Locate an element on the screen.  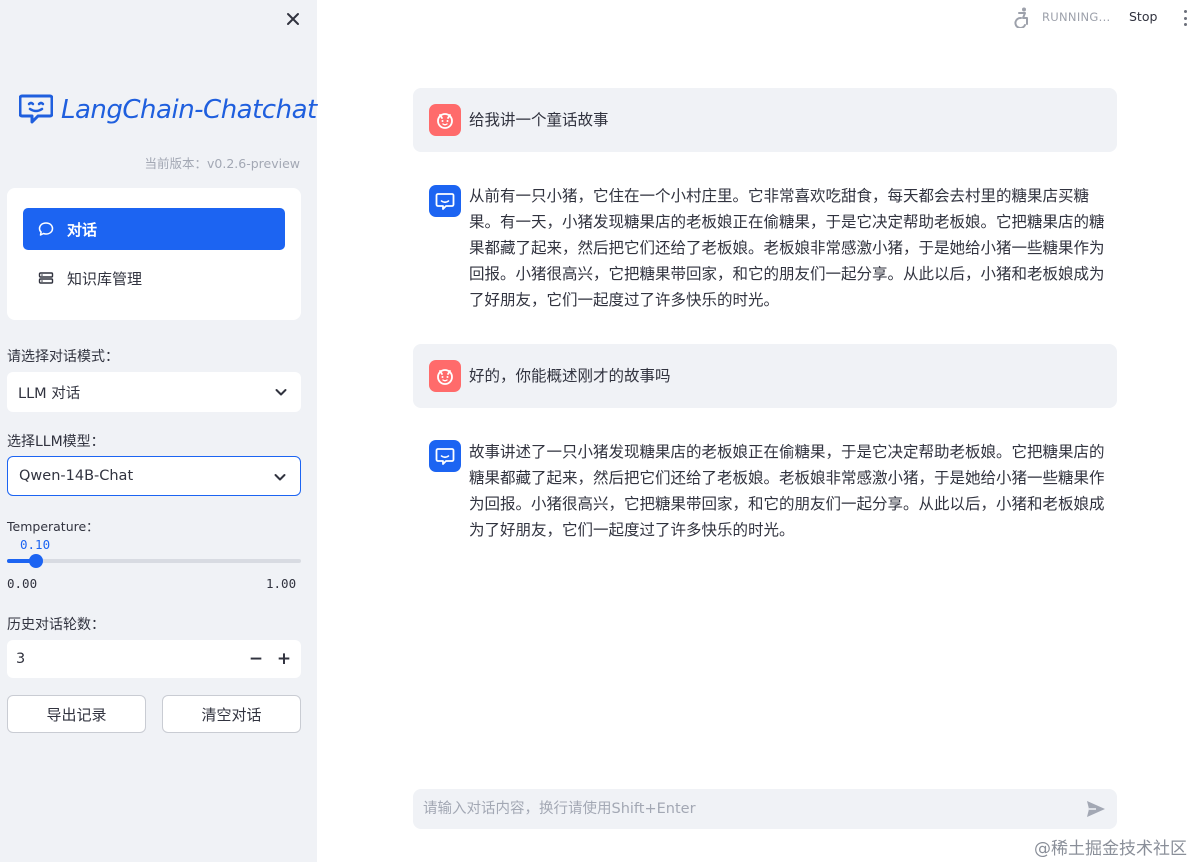
chat-input is located at coordinates (749, 809).